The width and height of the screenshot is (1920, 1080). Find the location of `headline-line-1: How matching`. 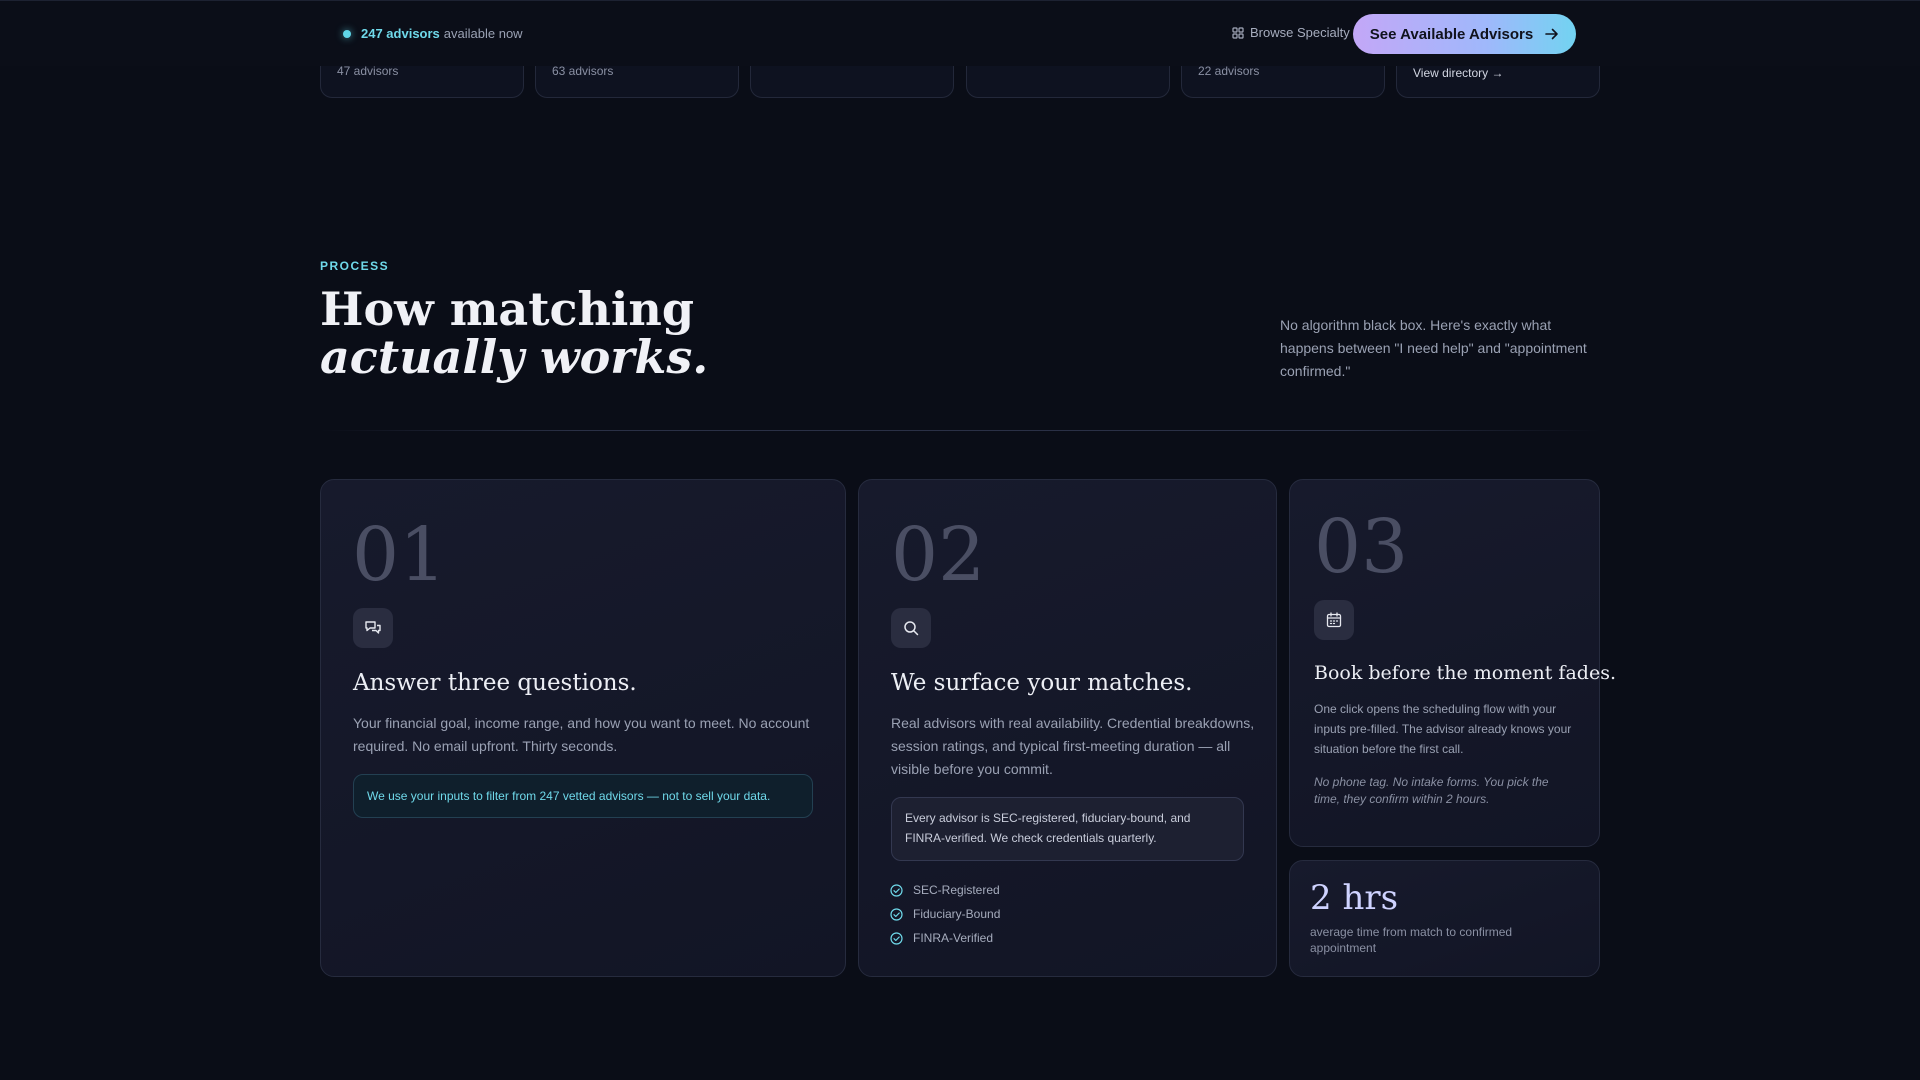

headline-line-1: How matching is located at coordinates (507, 309).